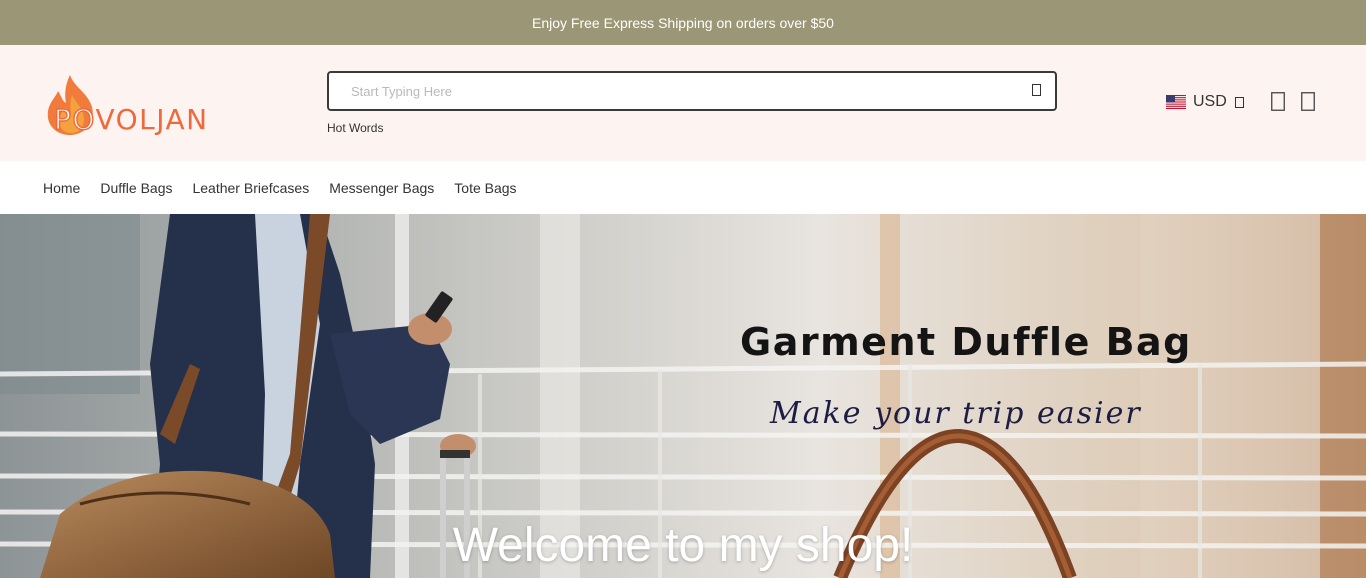  I want to click on account-icon, so click(1278, 101).